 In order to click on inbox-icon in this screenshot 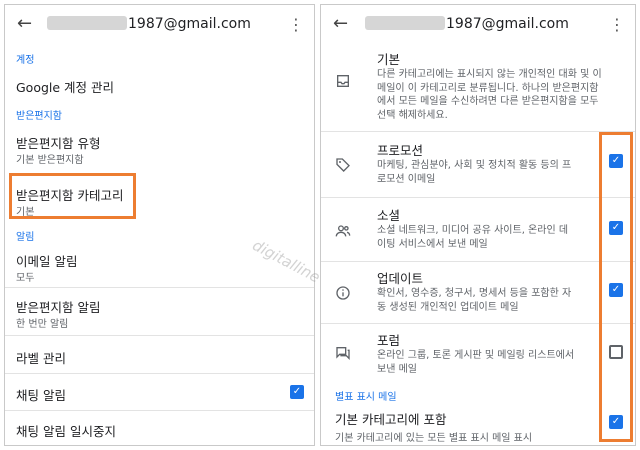, I will do `click(343, 81)`.